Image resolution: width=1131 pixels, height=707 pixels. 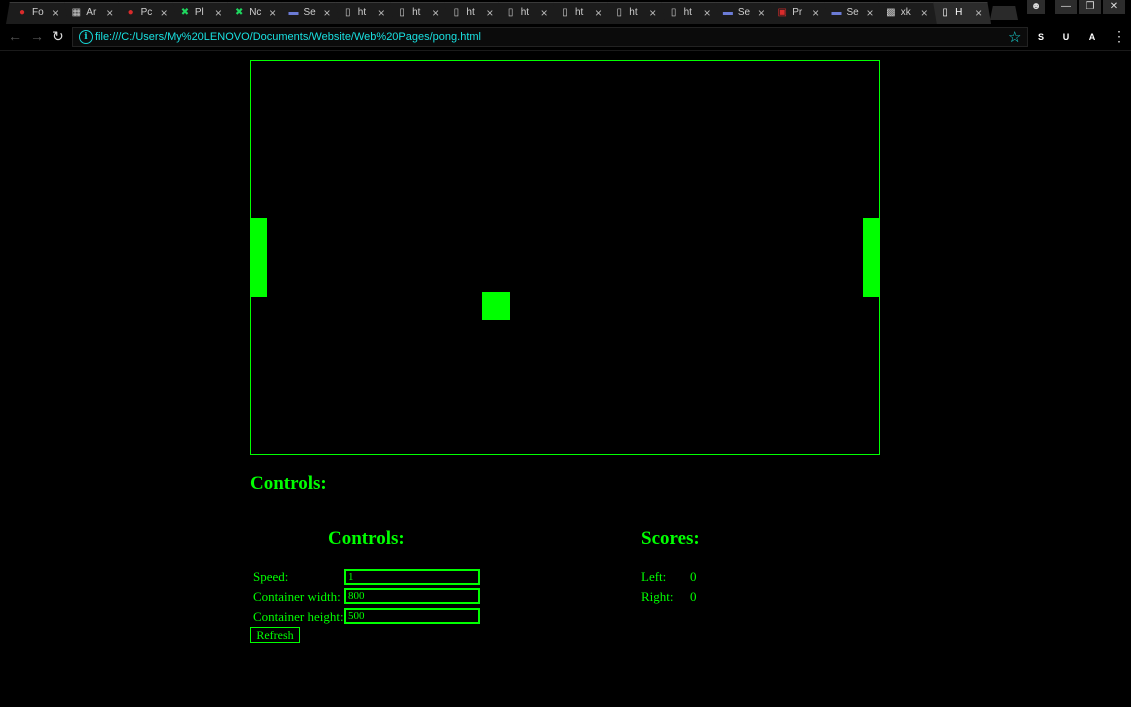 What do you see at coordinates (1114, 7) in the screenshot?
I see `close-window-icon: ✕` at bounding box center [1114, 7].